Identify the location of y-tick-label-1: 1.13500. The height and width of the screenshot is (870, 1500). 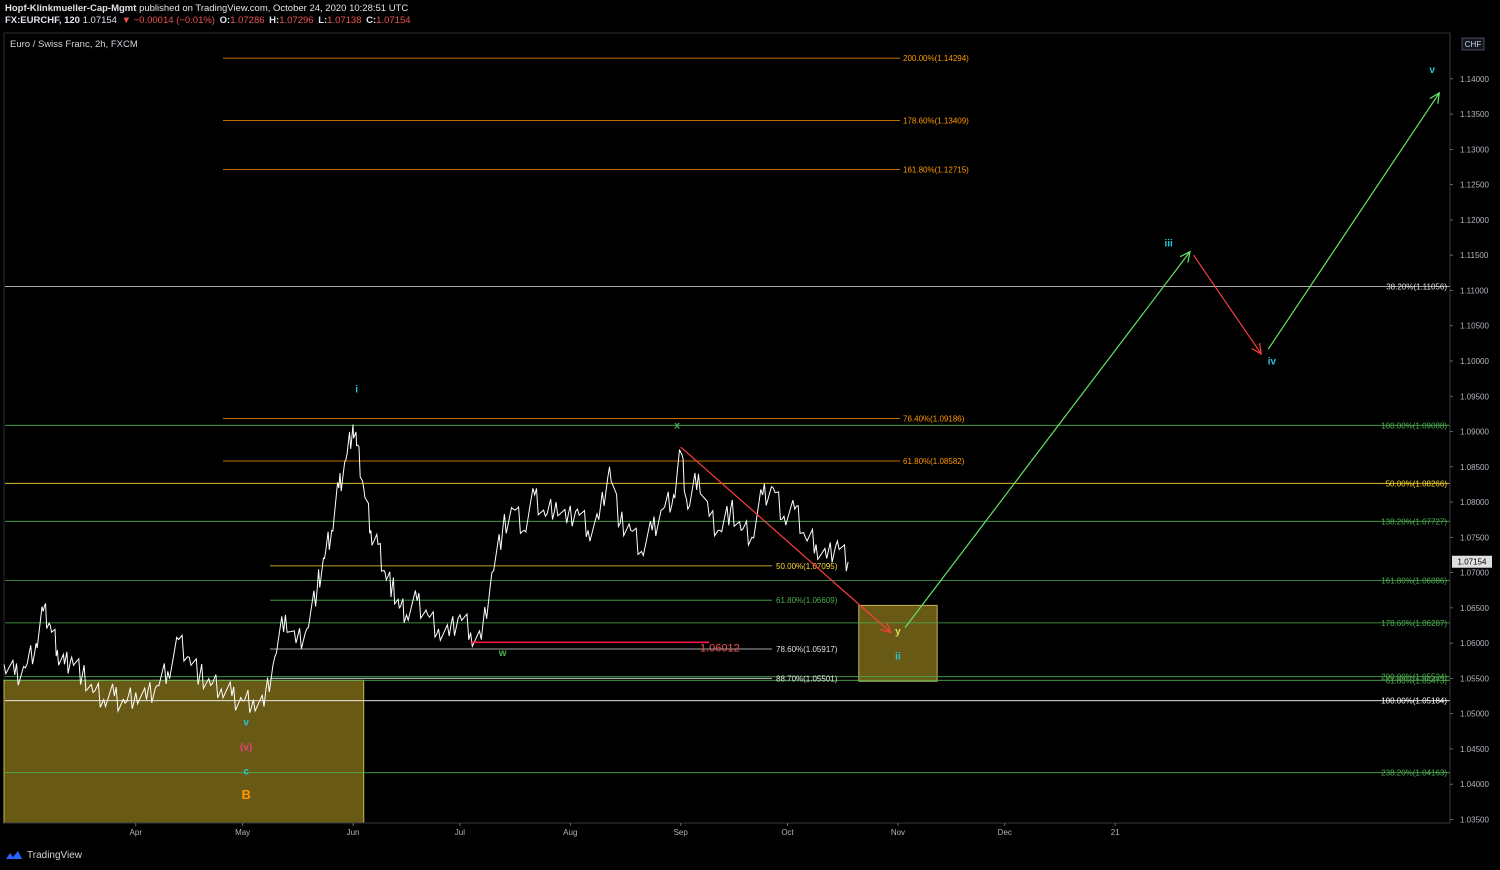
(1474, 114).